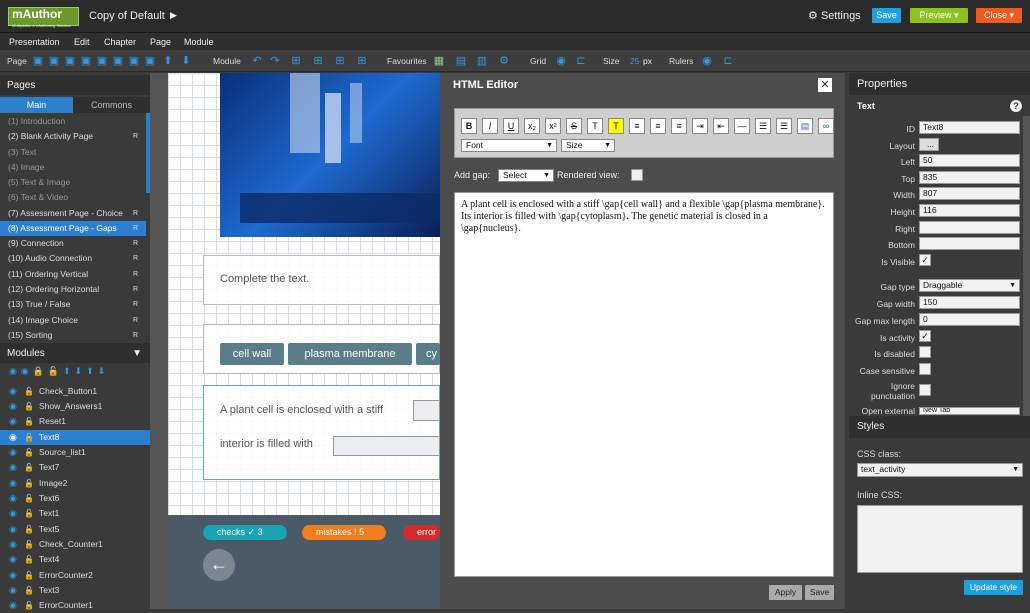 This screenshot has height=613, width=1030. What do you see at coordinates (75, 544) in the screenshot?
I see `module-item: ◉ 🔓 Check_Counter1` at bounding box center [75, 544].